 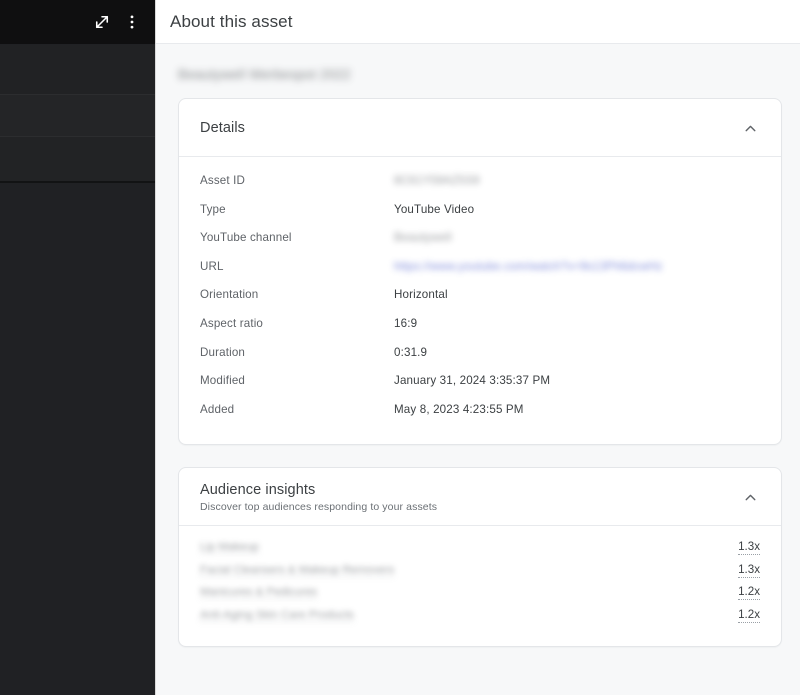 I want to click on detail-row: Asset ID 8C61Y59AZ5S9, so click(x=480, y=185).